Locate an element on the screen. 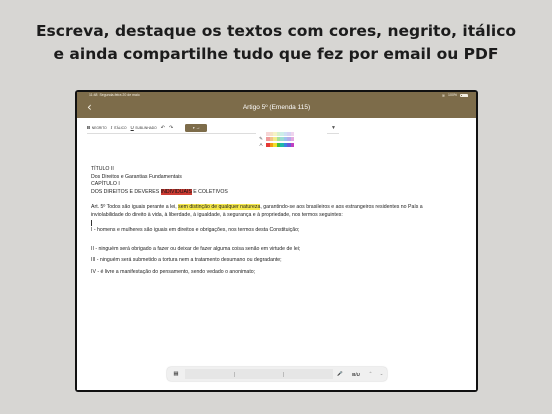 The image size is (552, 414). italic-button: I ITÁLICO is located at coordinates (119, 127).